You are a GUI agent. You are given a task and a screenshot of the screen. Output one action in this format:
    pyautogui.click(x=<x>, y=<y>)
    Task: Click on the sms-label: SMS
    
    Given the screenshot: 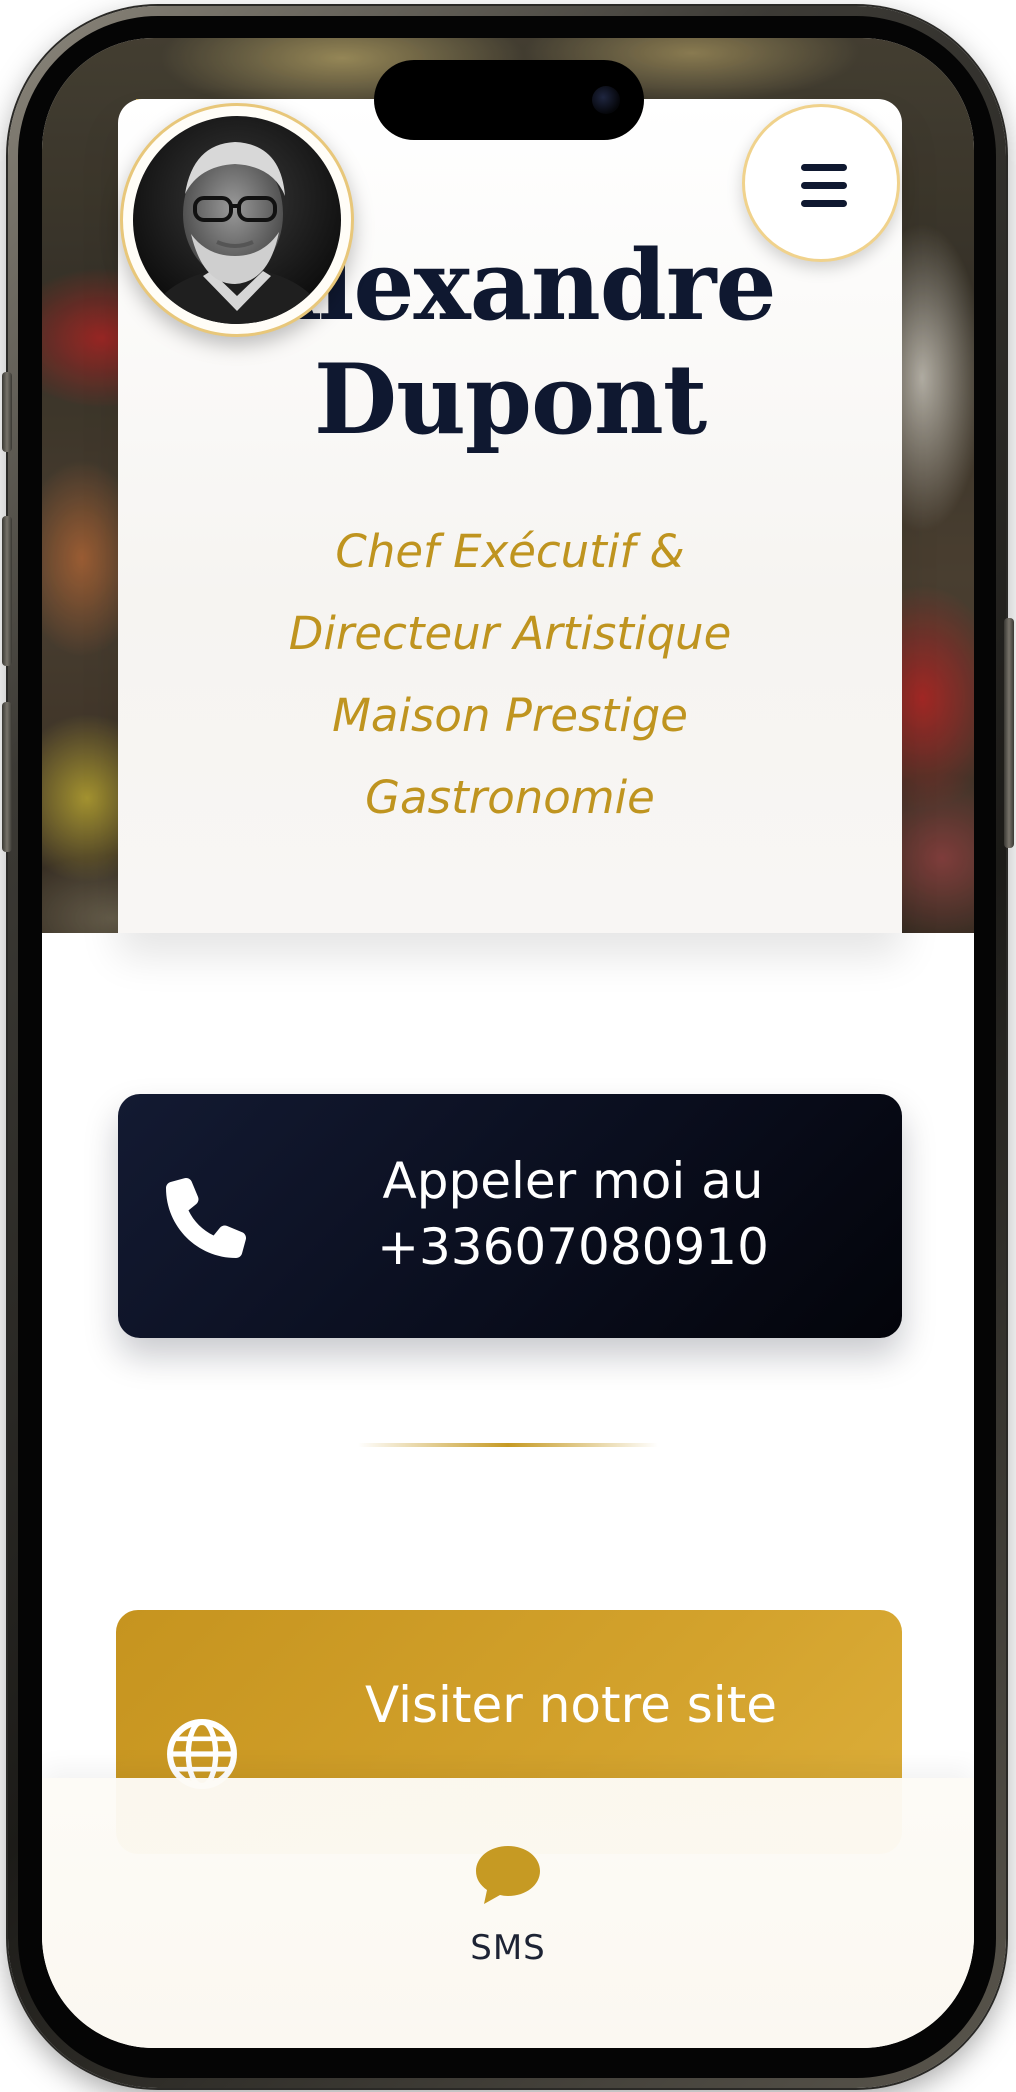 What is the action you would take?
    pyautogui.click(x=508, y=1948)
    